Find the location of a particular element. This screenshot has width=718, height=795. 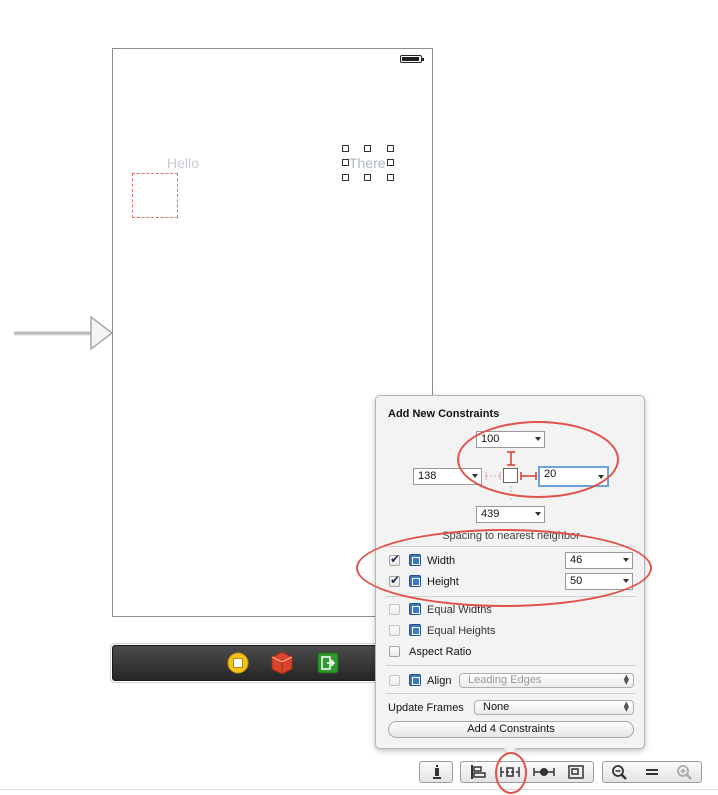

align-label: Align is located at coordinates (439, 681).